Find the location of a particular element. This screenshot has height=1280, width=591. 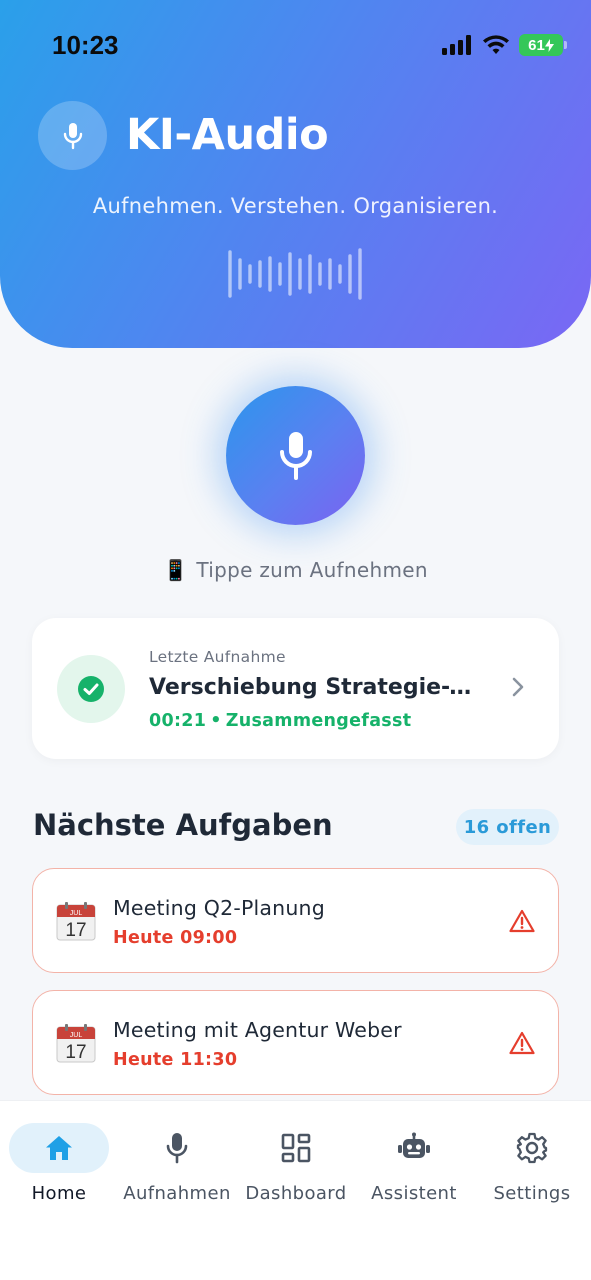

task-time: Heute 11:30 is located at coordinates (175, 1060).